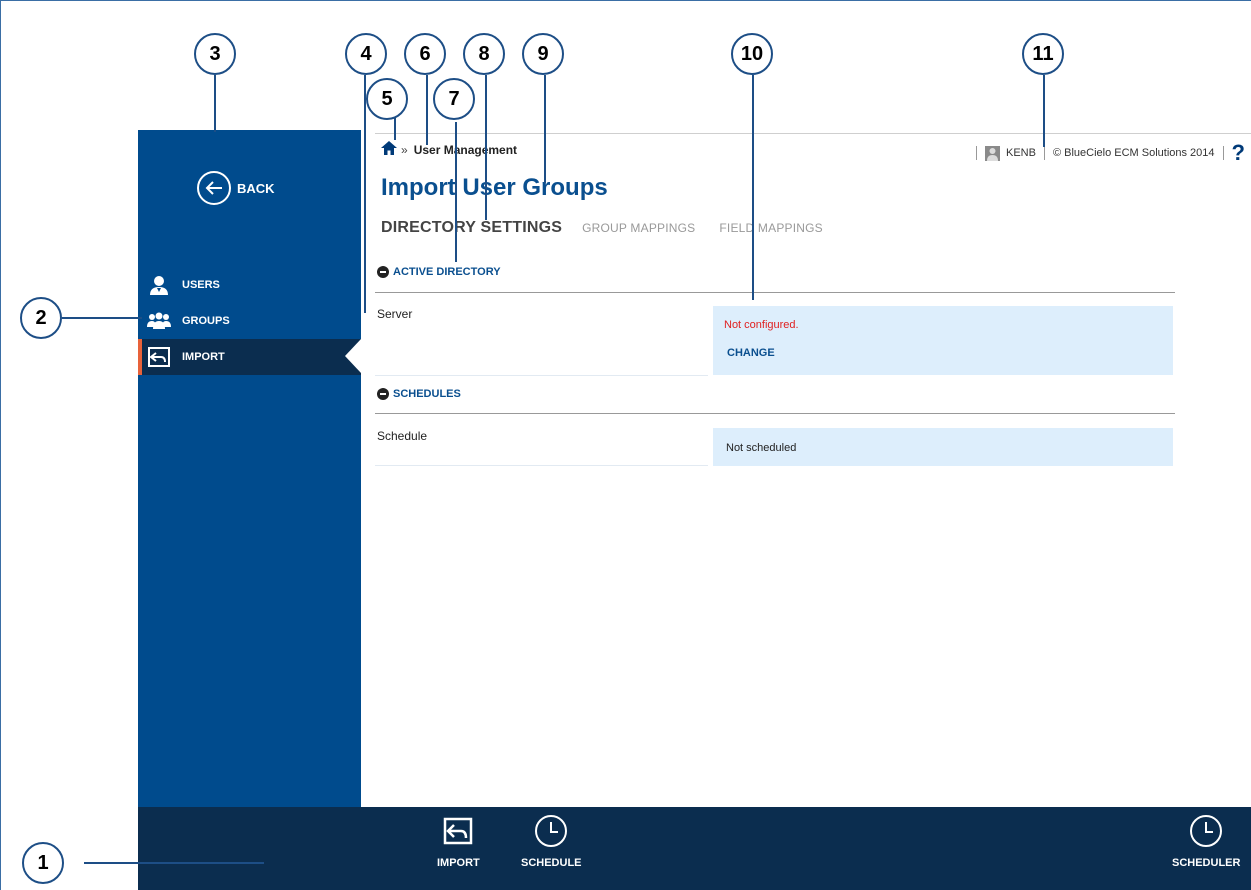  What do you see at coordinates (625, 0) in the screenshot?
I see `frame-top-border` at bounding box center [625, 0].